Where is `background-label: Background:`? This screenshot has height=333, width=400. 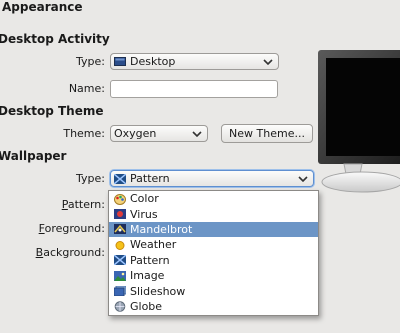 background-label: Background: is located at coordinates (70, 252).